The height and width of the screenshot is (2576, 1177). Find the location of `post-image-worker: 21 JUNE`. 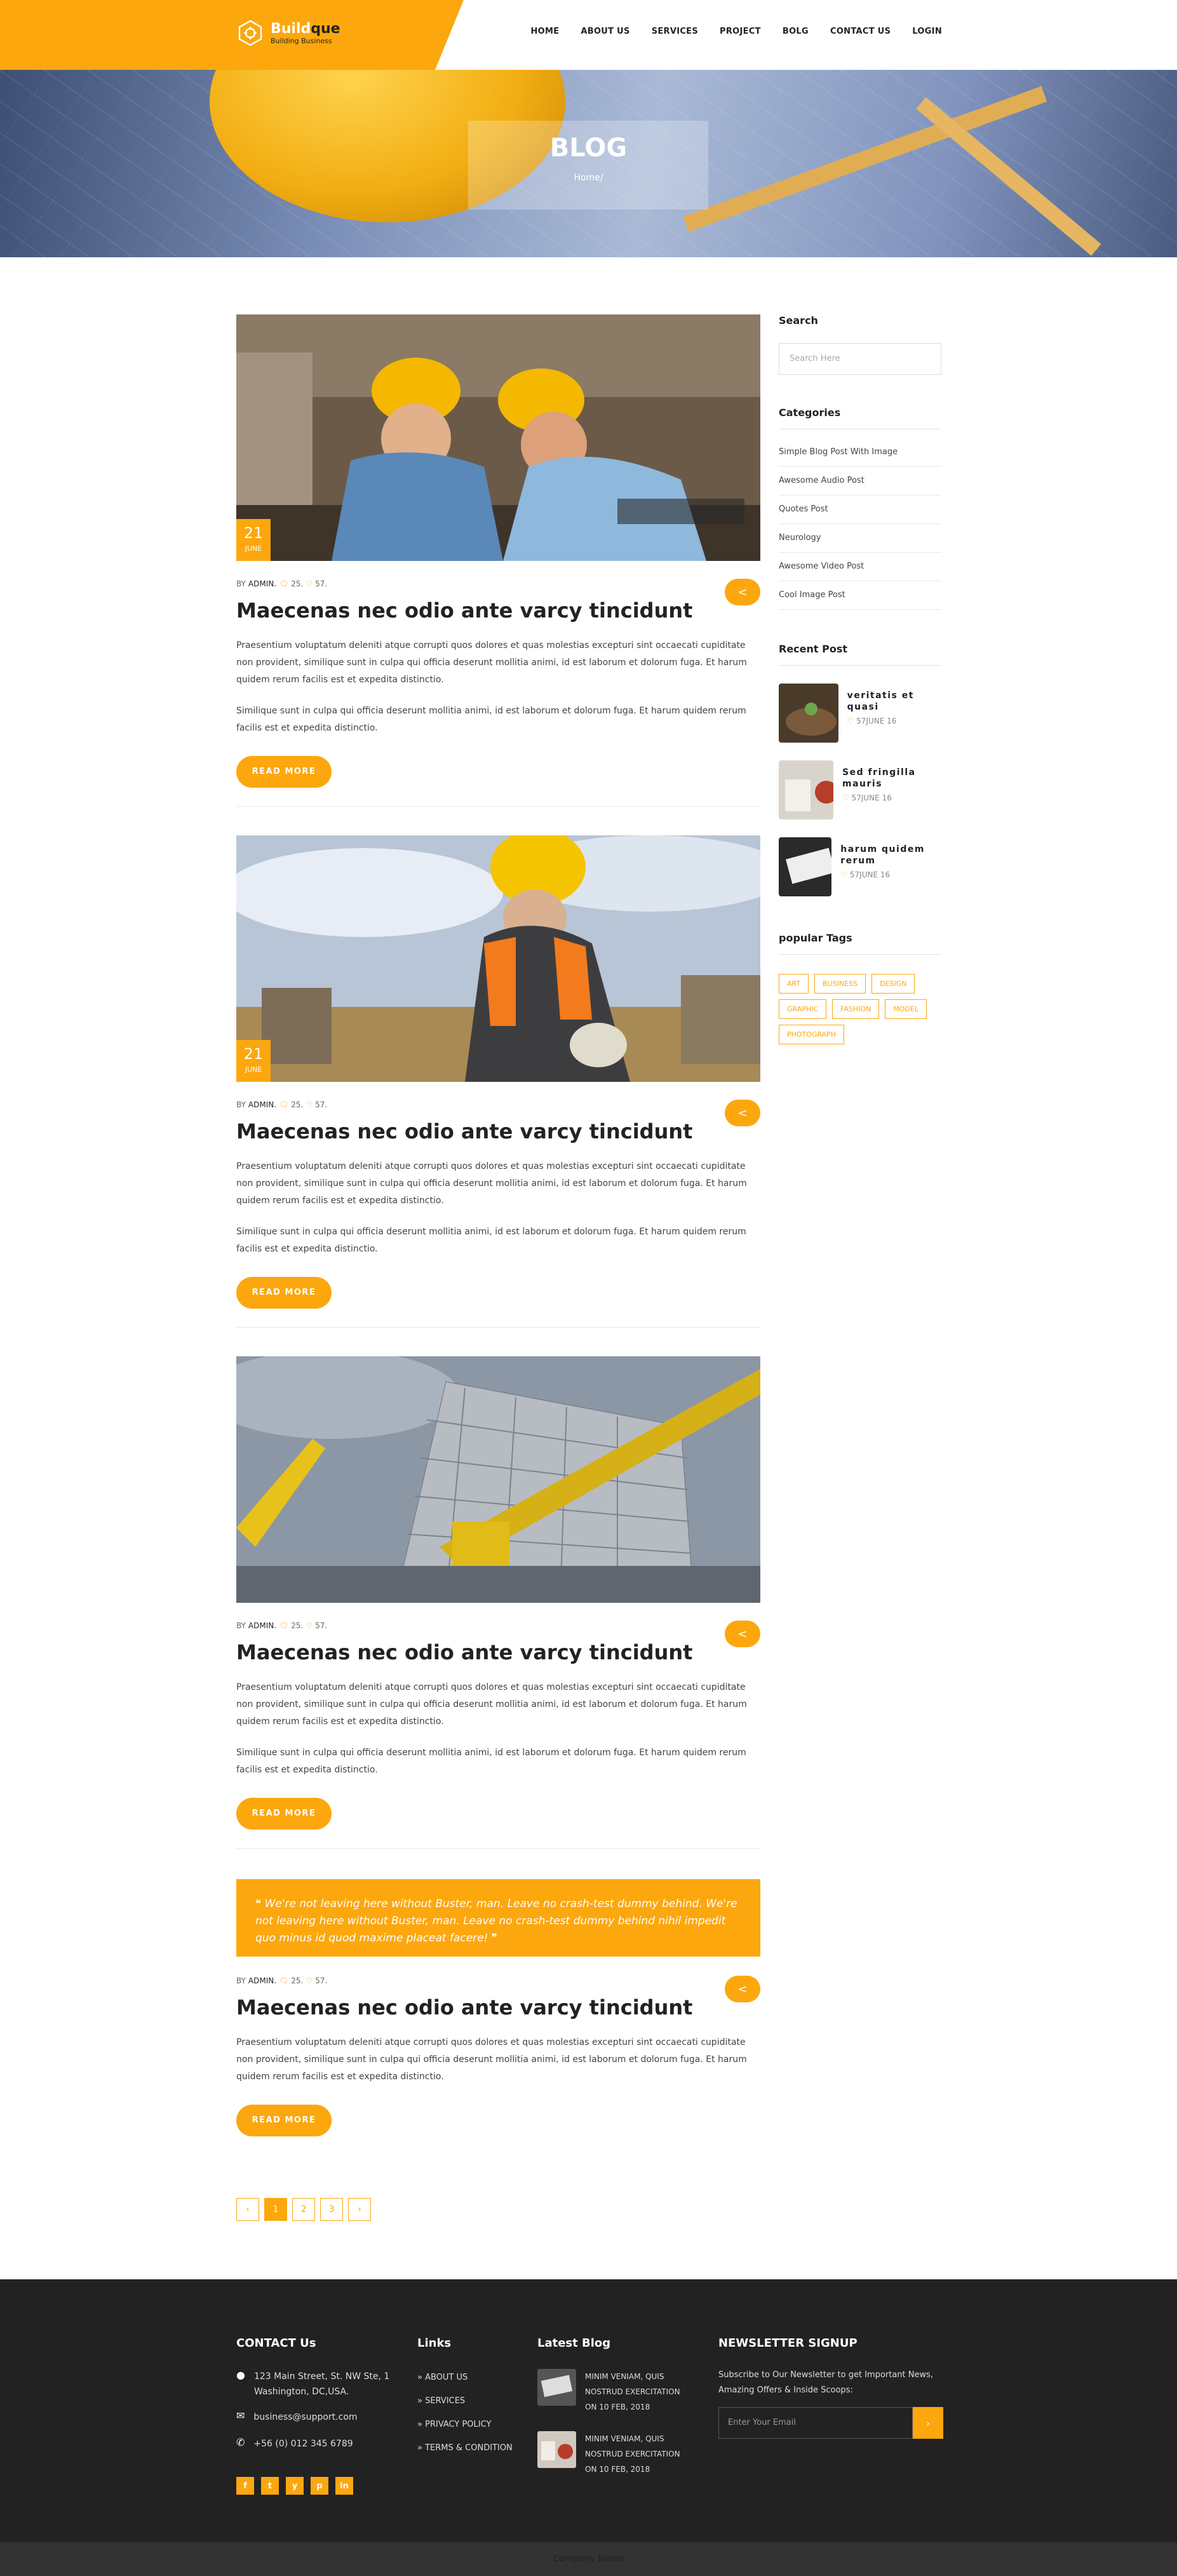

post-image-worker: 21 JUNE is located at coordinates (498, 958).